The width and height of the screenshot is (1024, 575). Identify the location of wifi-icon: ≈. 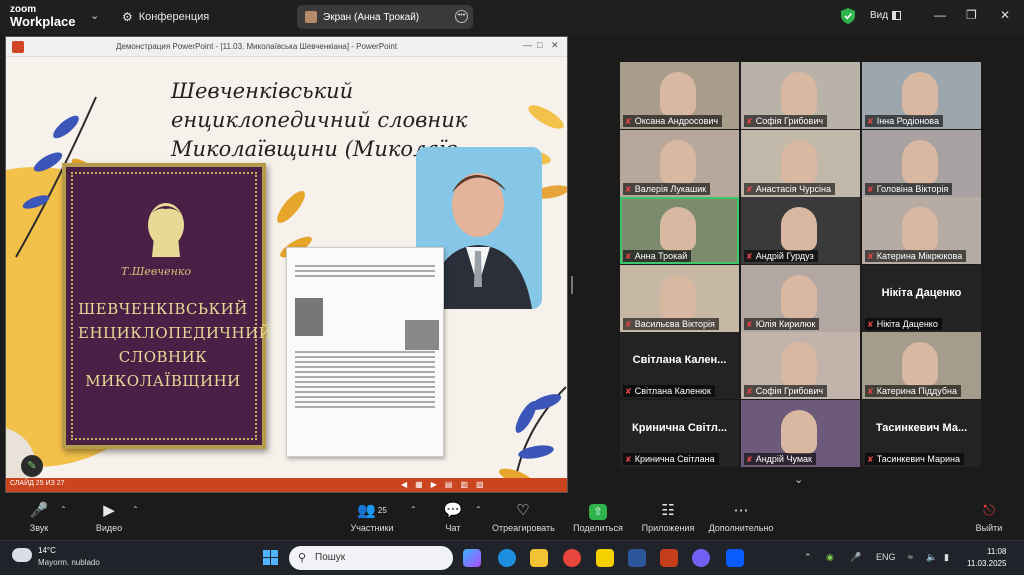
(910, 557).